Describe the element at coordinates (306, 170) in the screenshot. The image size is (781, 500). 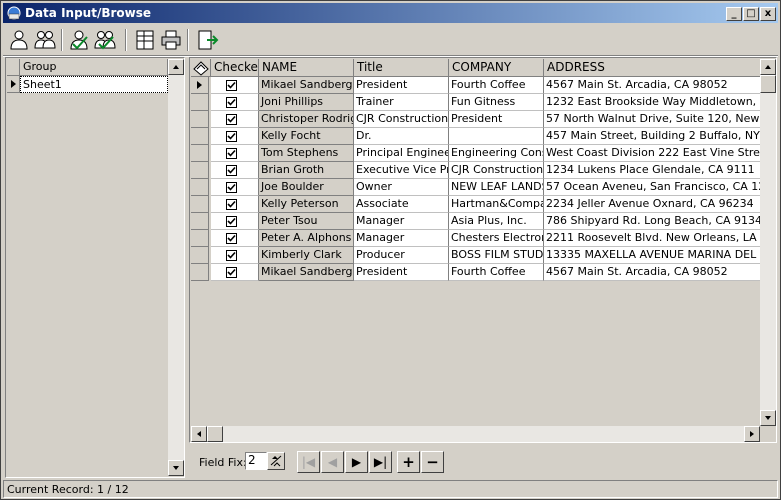
I see `cell-name: Brian Groth` at that location.